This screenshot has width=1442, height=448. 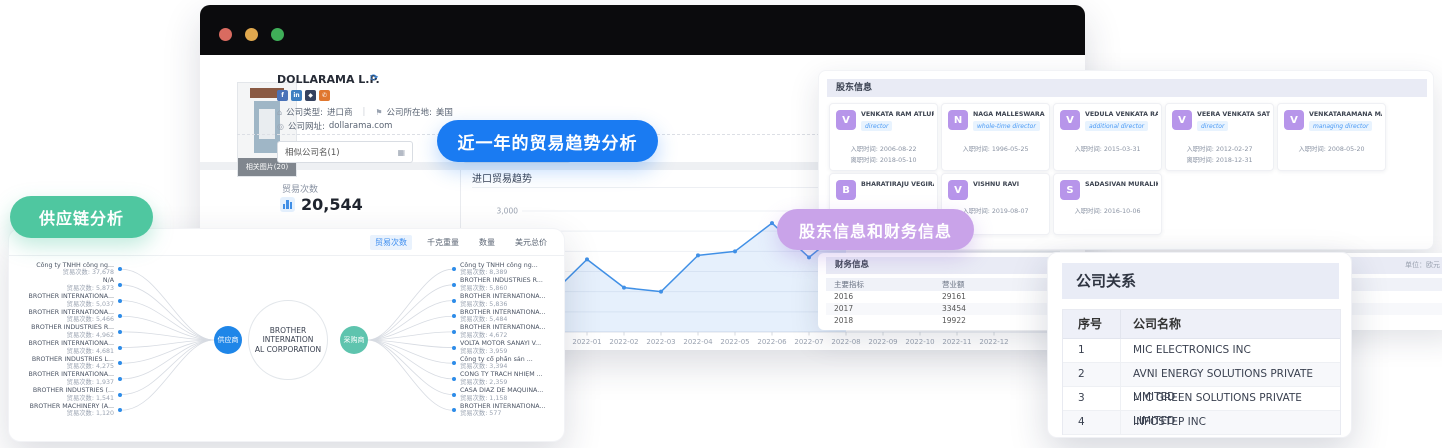 I want to click on supply-chain-badge: 供应链分析, so click(x=81, y=217).